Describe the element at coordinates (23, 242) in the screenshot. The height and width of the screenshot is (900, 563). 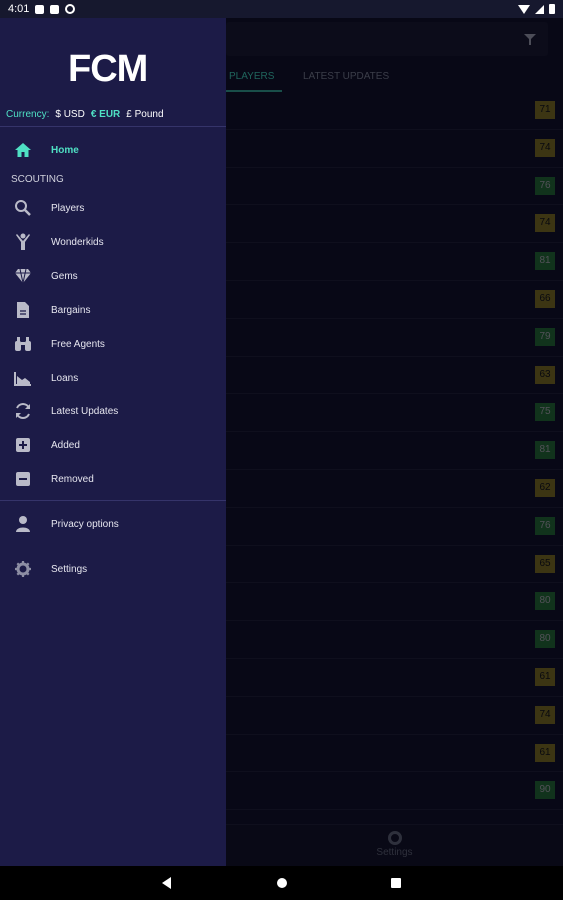
I see `child-icon` at that location.